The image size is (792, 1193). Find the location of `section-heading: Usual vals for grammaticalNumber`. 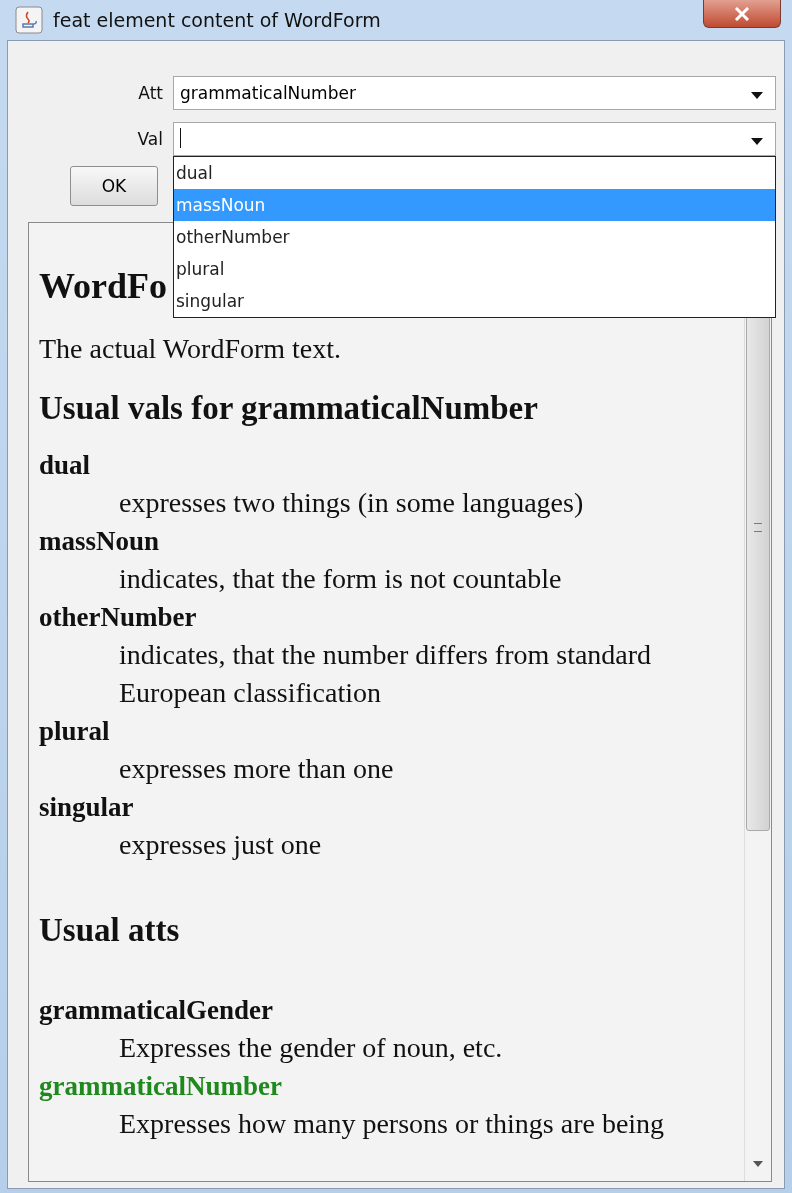

section-heading: Usual vals for grammaticalNumber is located at coordinates (289, 408).